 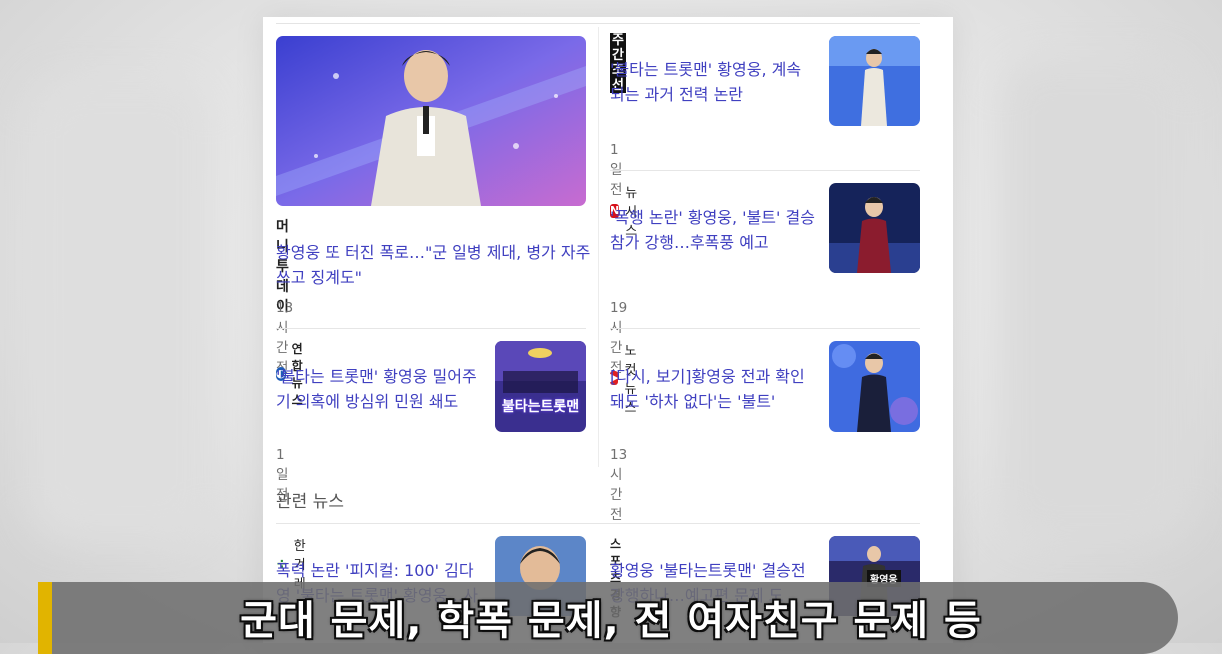 What do you see at coordinates (310, 502) in the screenshot?
I see `related-news-title: 관련 뉴스` at bounding box center [310, 502].